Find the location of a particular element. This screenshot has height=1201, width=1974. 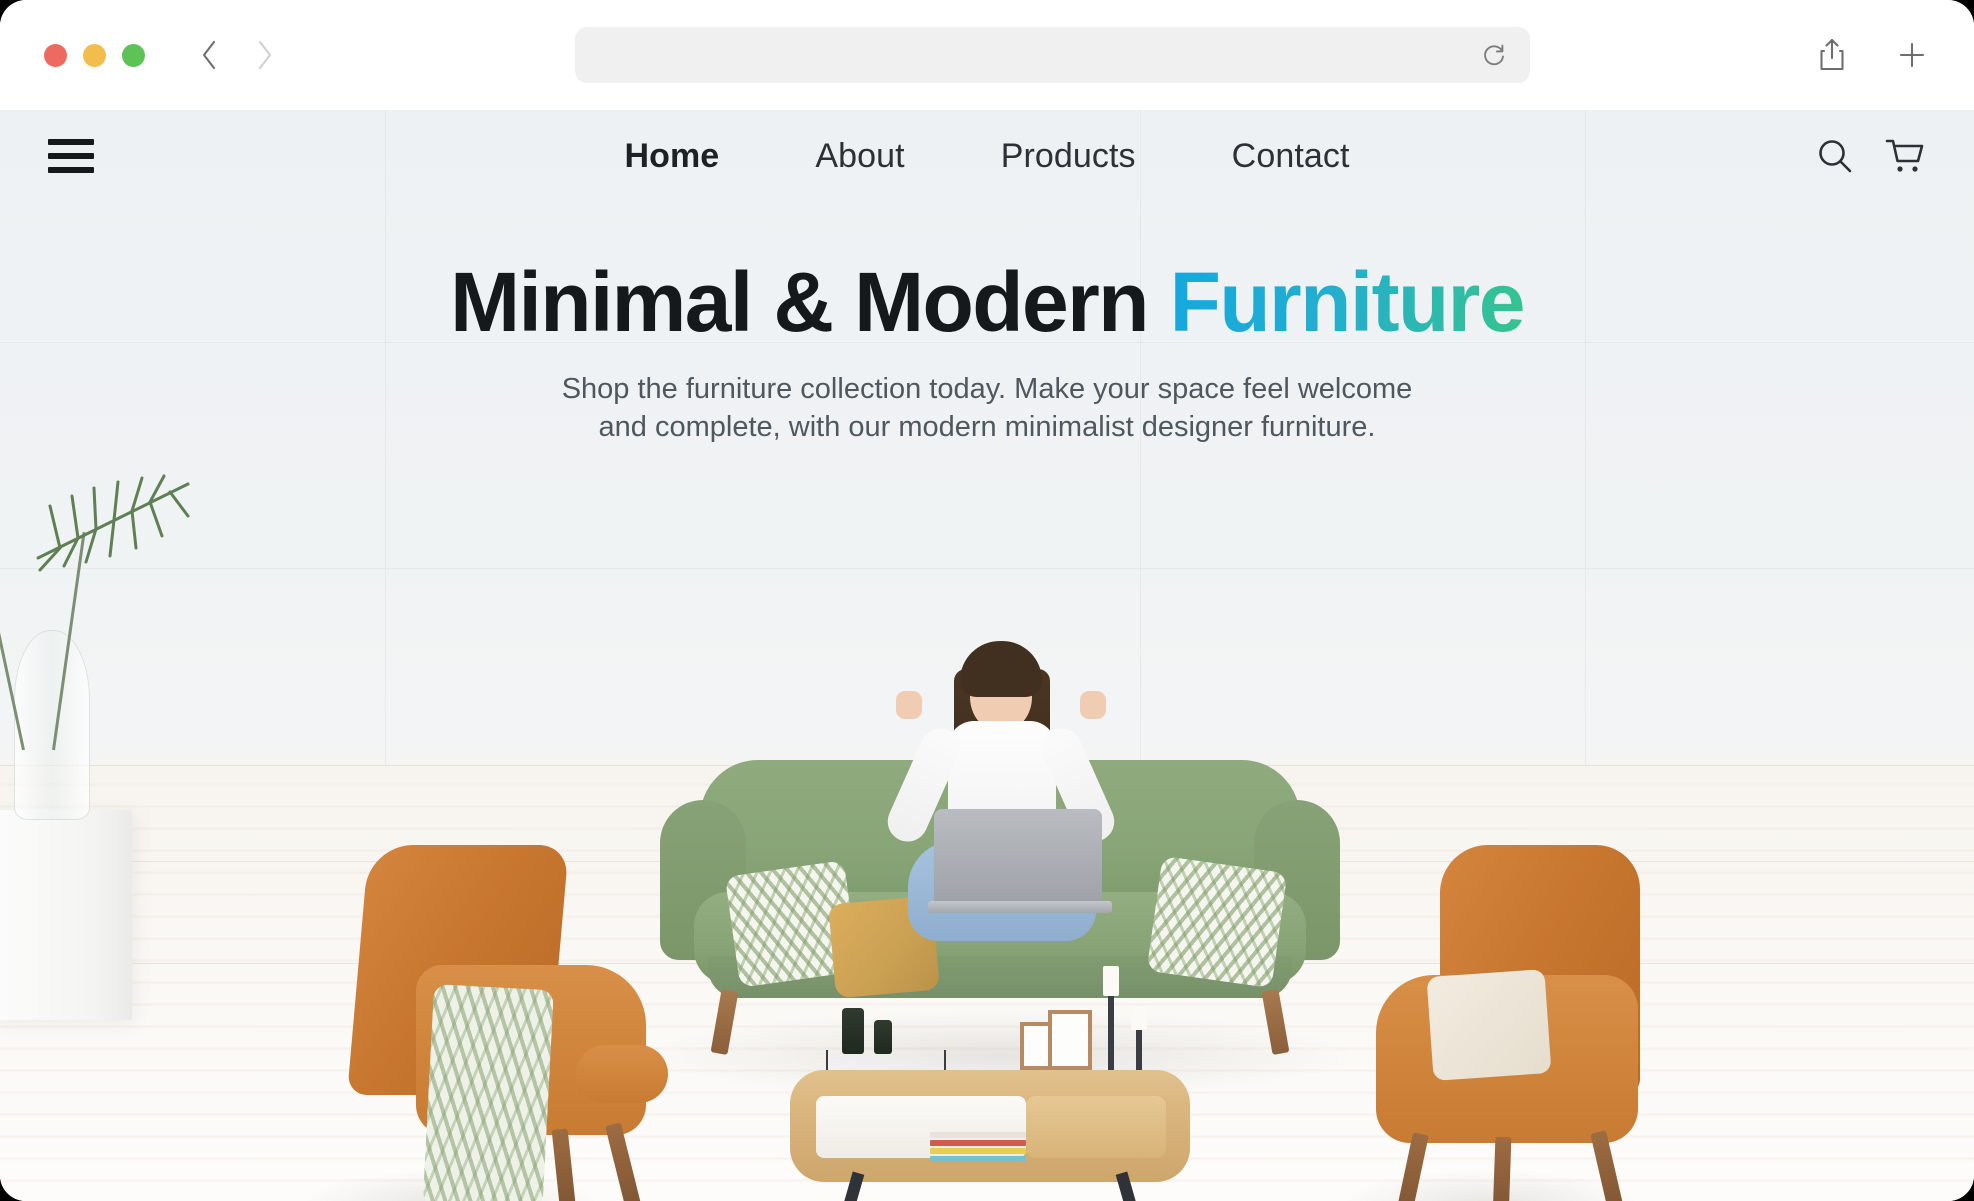

candle-tall is located at coordinates (1111, 981).